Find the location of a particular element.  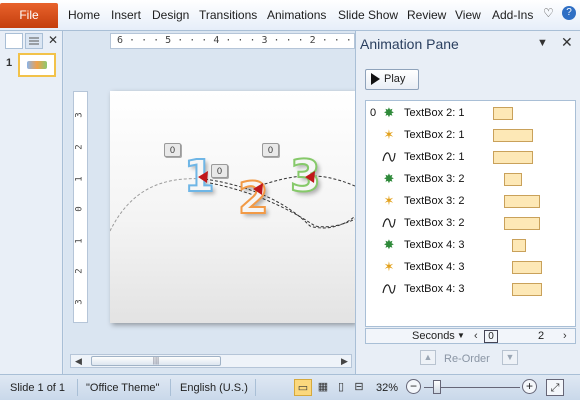

animation-item: ✶ TextBox 4: 3 is located at coordinates (470, 267).